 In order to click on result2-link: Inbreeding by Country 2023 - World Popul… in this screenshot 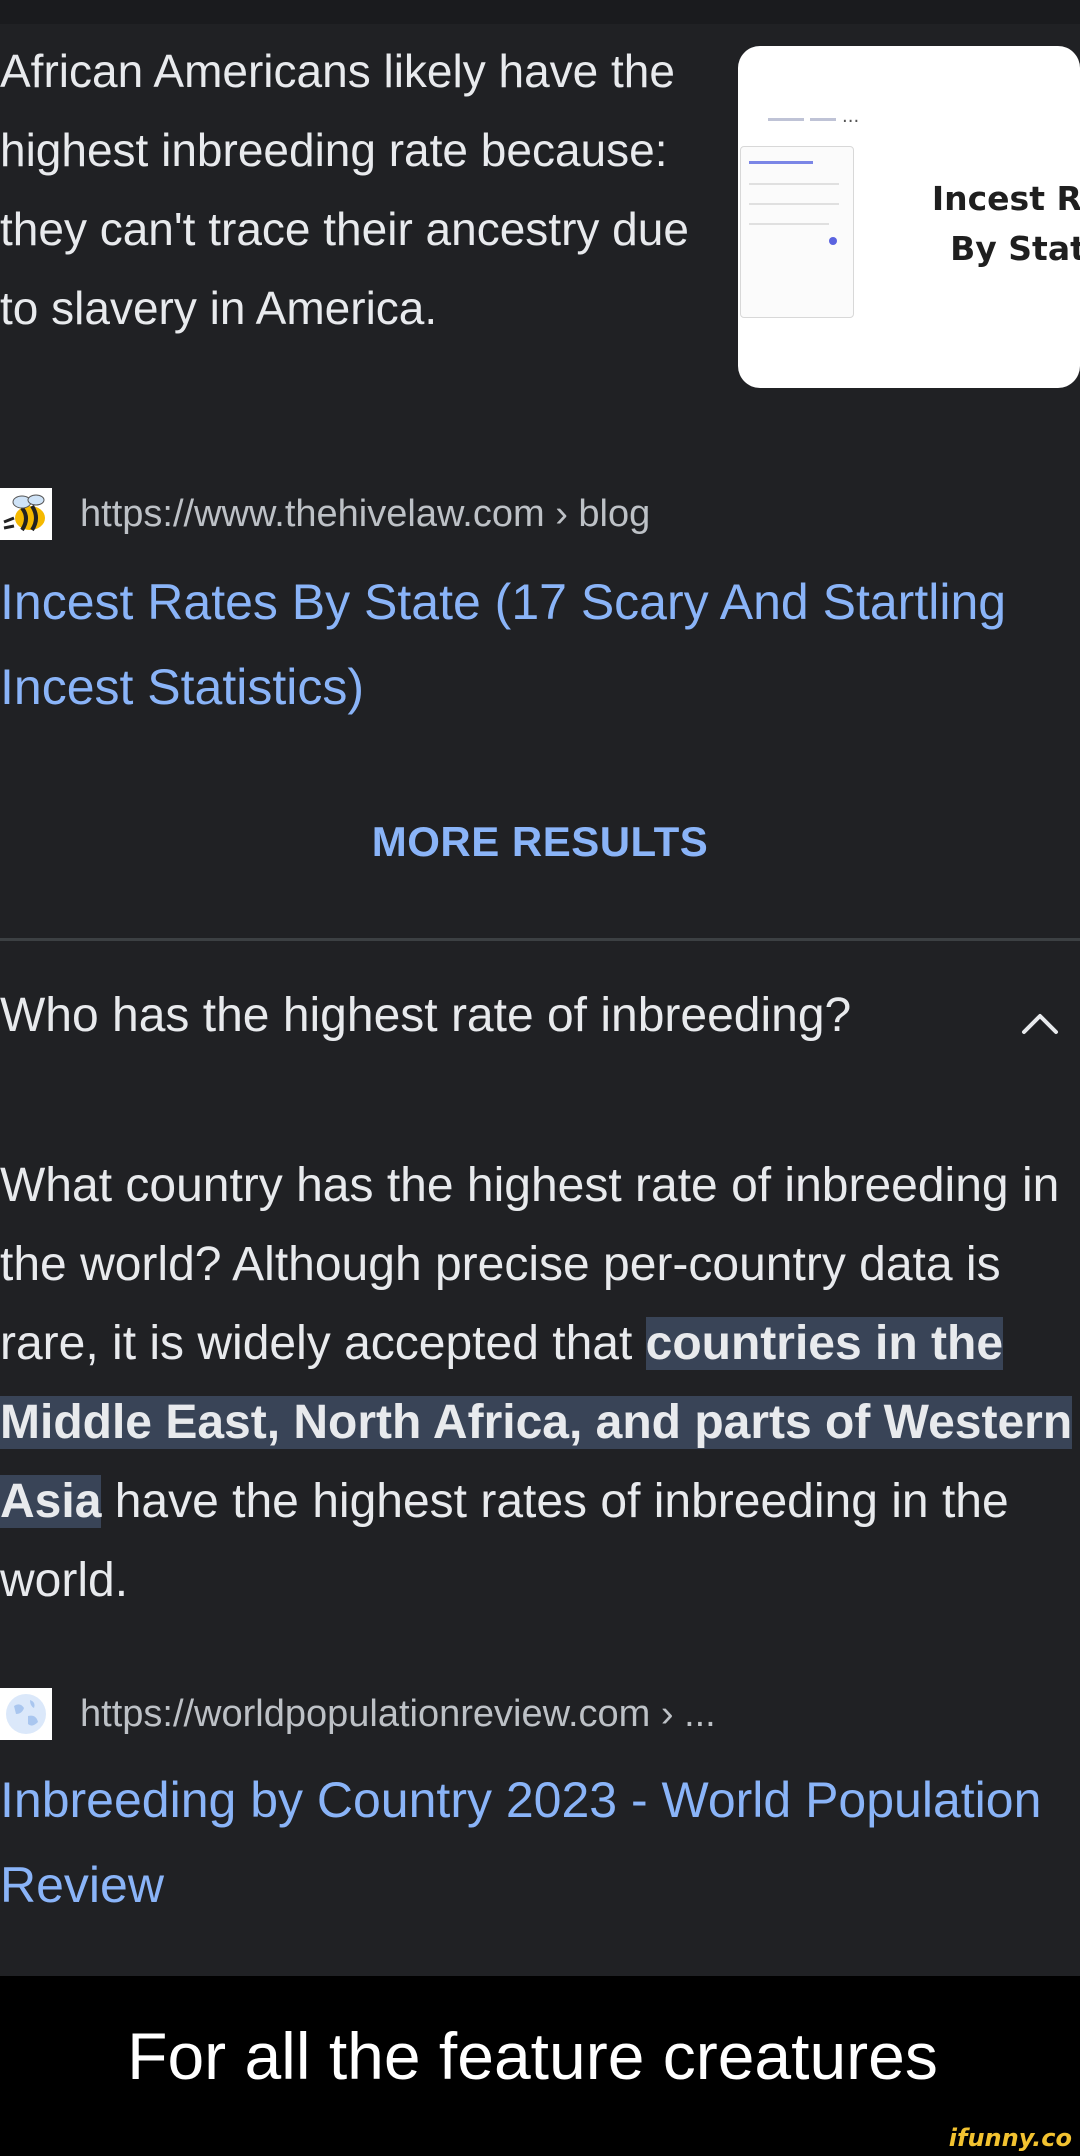, I will do `click(530, 1843)`.